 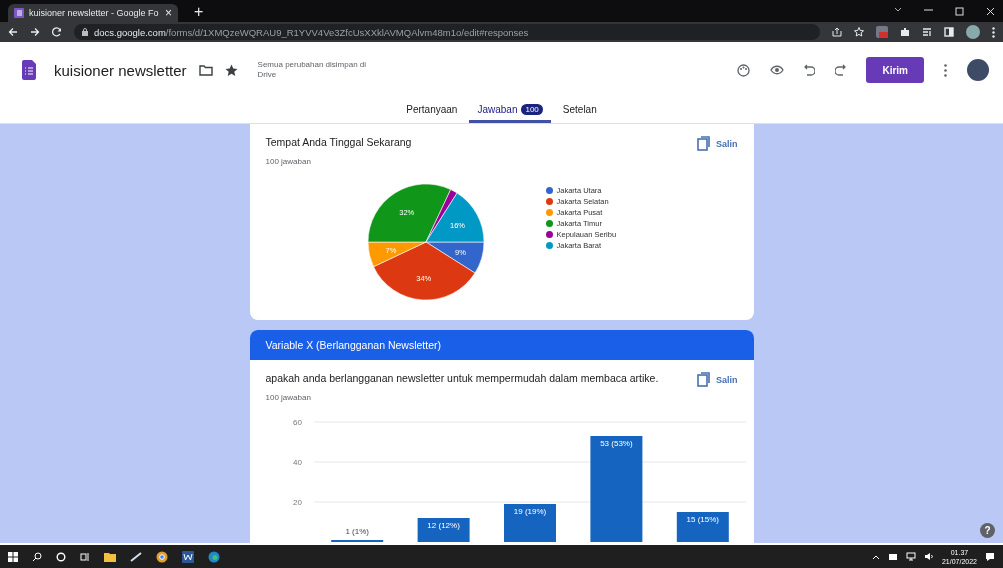 What do you see at coordinates (949, 32) in the screenshot?
I see `side-panel-icon` at bounding box center [949, 32].